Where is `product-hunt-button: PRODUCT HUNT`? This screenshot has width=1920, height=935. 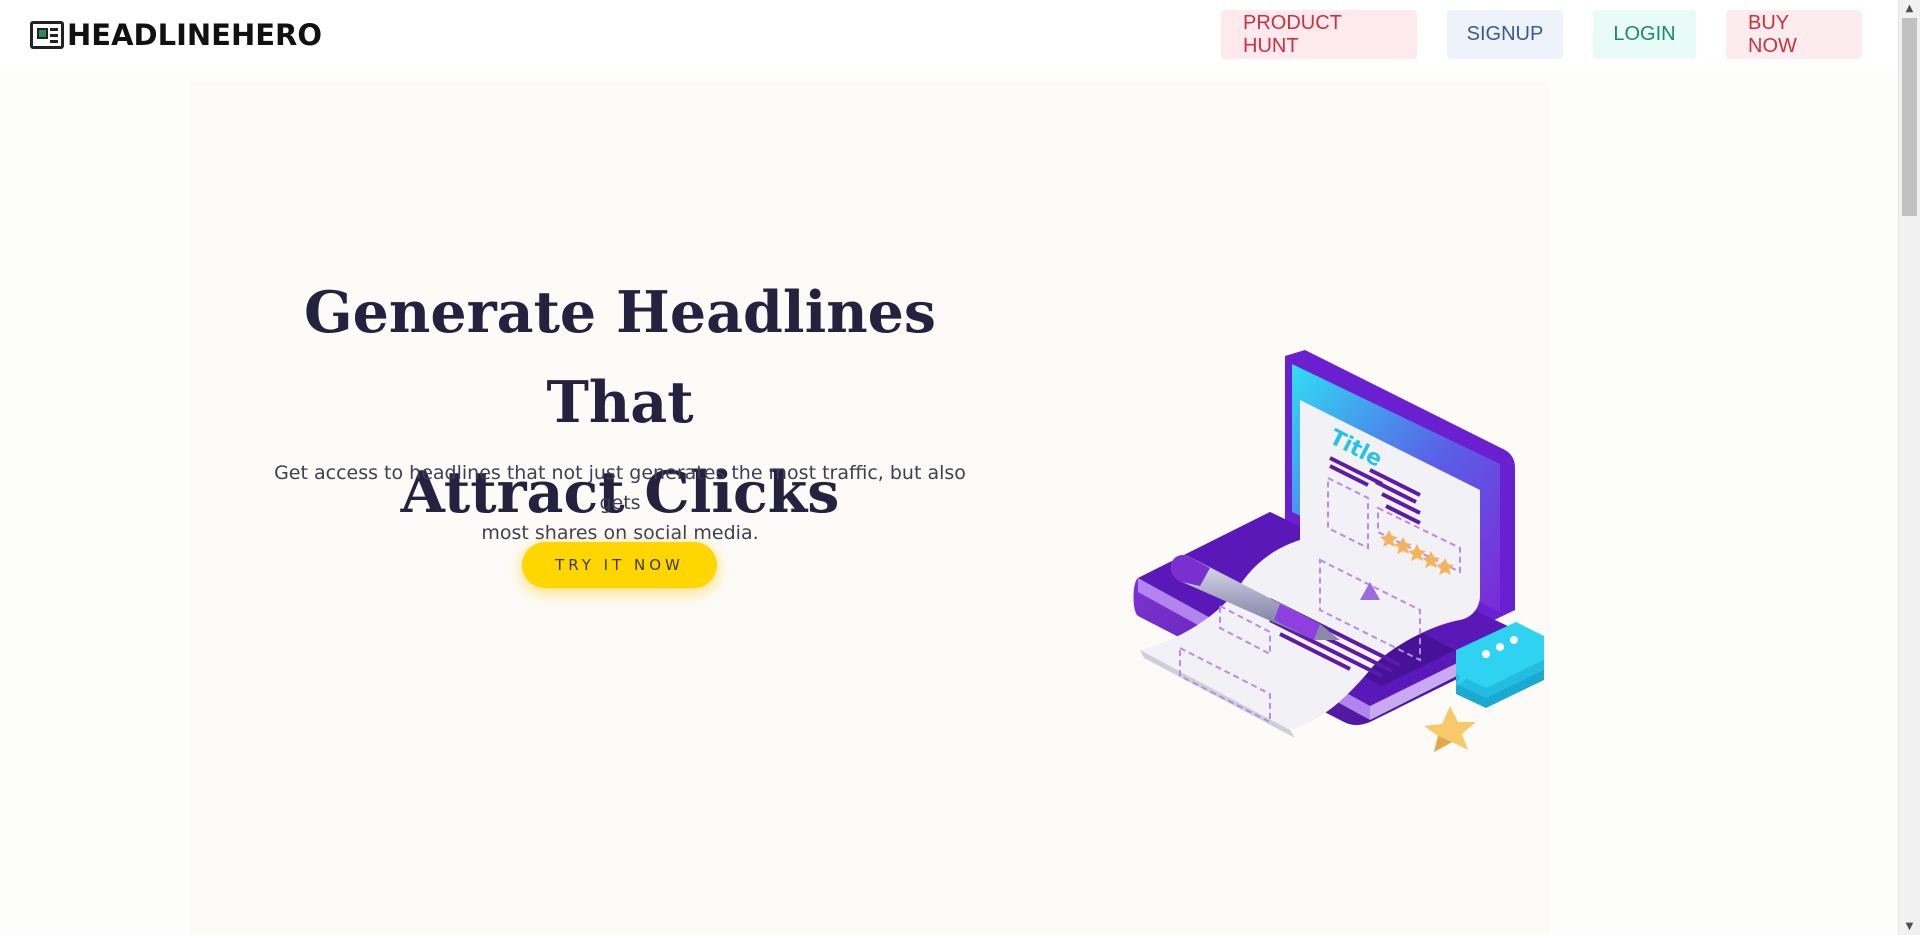
product-hunt-button: PRODUCT HUNT is located at coordinates (1319, 34).